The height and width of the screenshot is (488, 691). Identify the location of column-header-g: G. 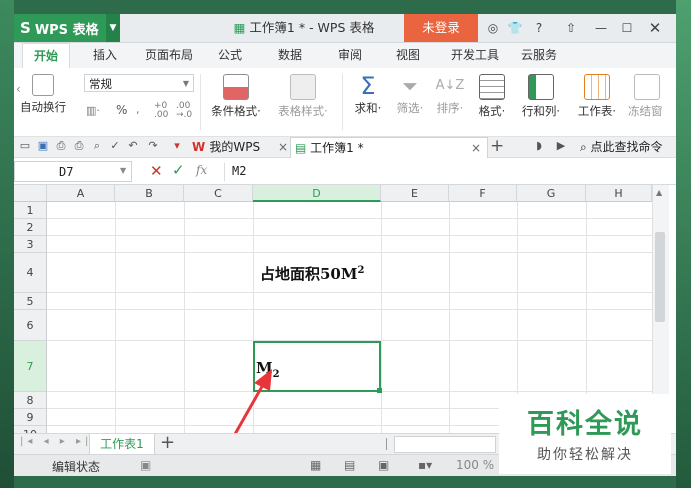
(551, 193).